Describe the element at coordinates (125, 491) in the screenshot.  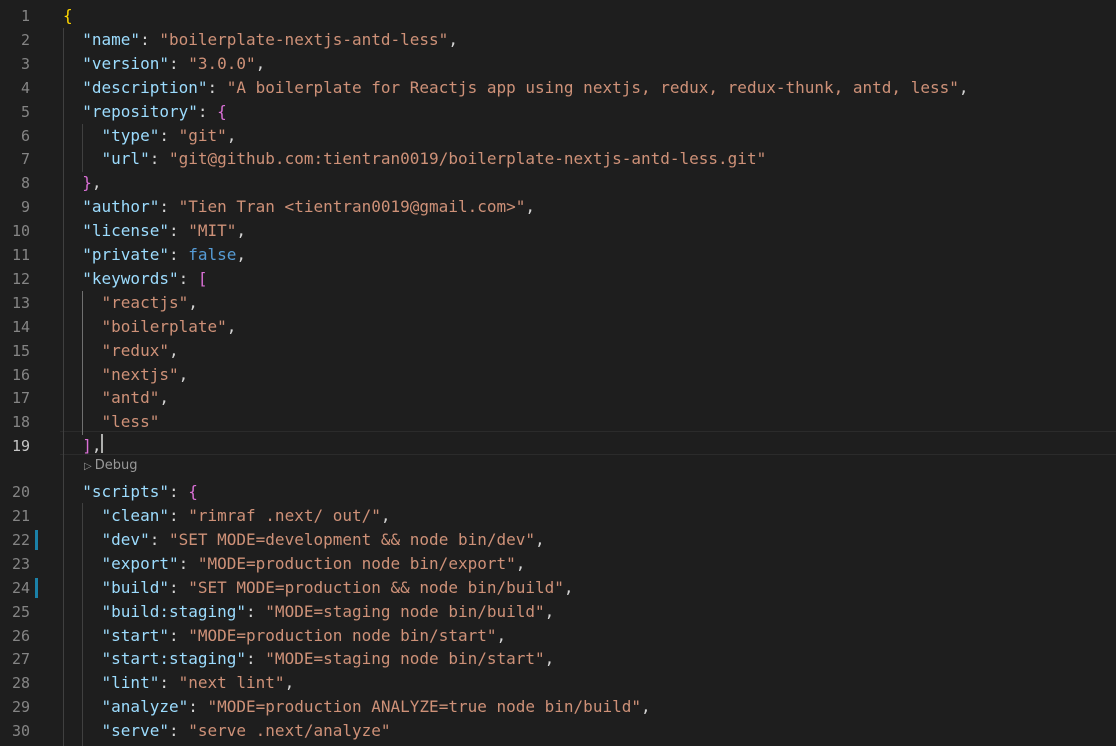
I see `code-token: "scripts"` at that location.